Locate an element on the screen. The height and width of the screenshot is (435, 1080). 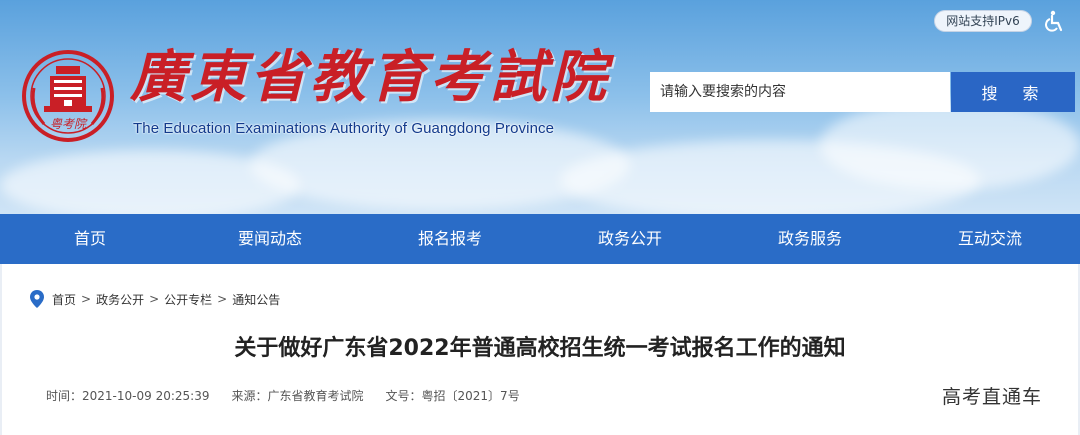
accessibility-icon is located at coordinates (1054, 22).